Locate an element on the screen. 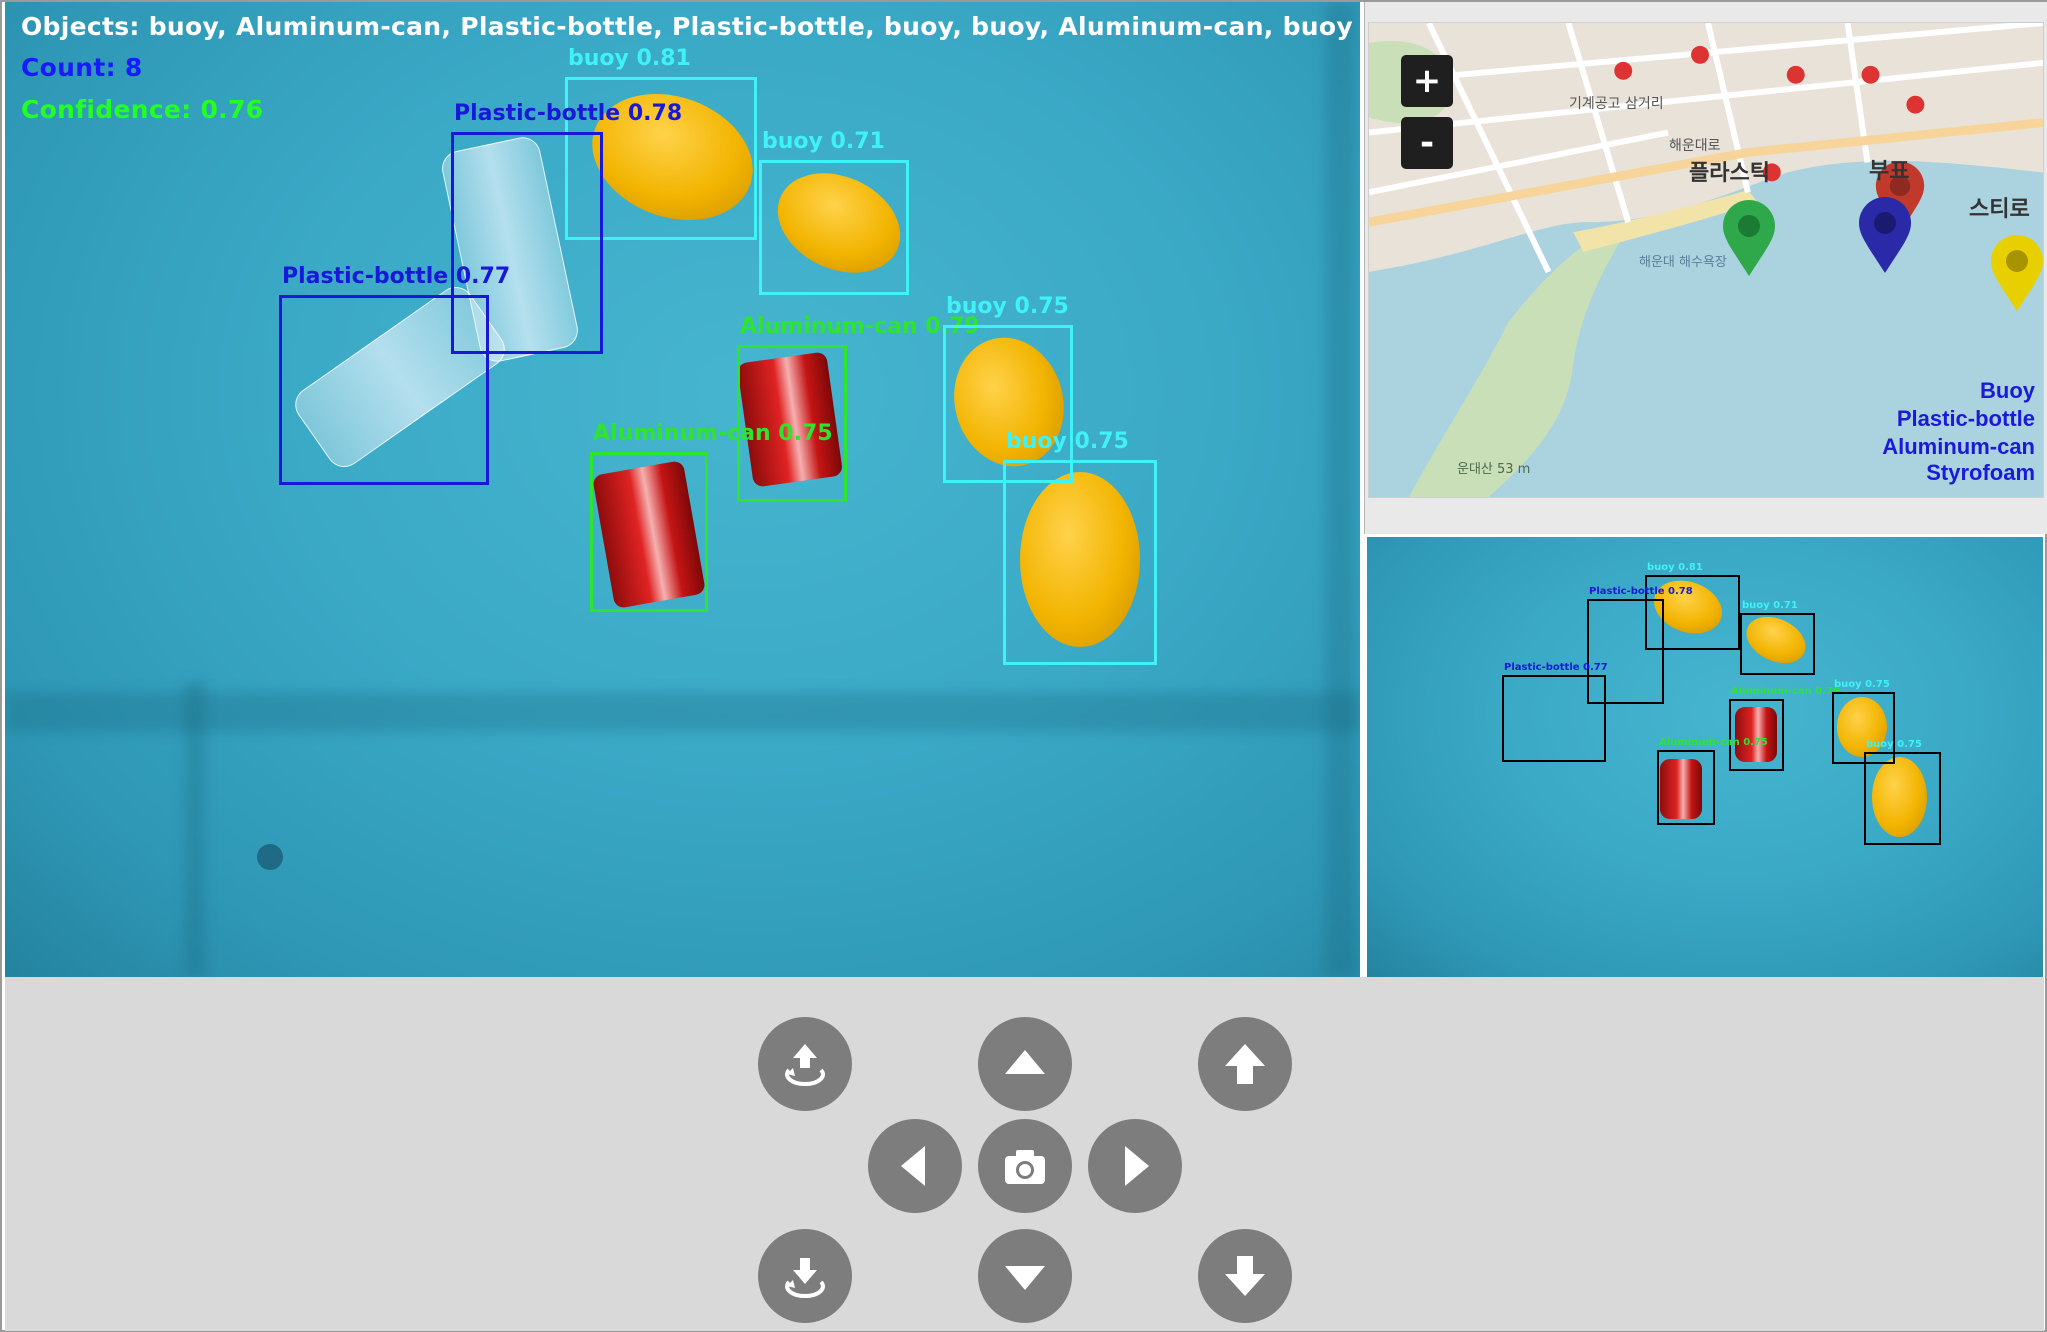  map-place-label: 부표 is located at coordinates (1889, 171).